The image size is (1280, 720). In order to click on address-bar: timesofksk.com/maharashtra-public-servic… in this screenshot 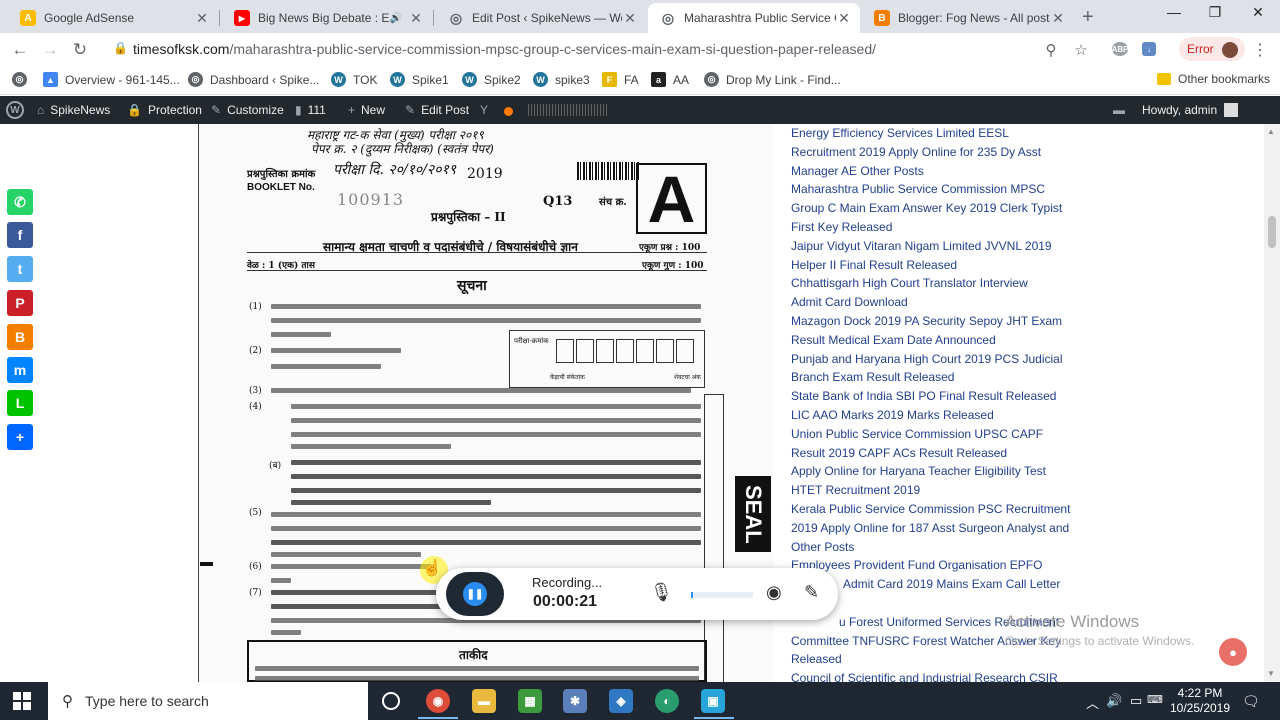, I will do `click(504, 49)`.